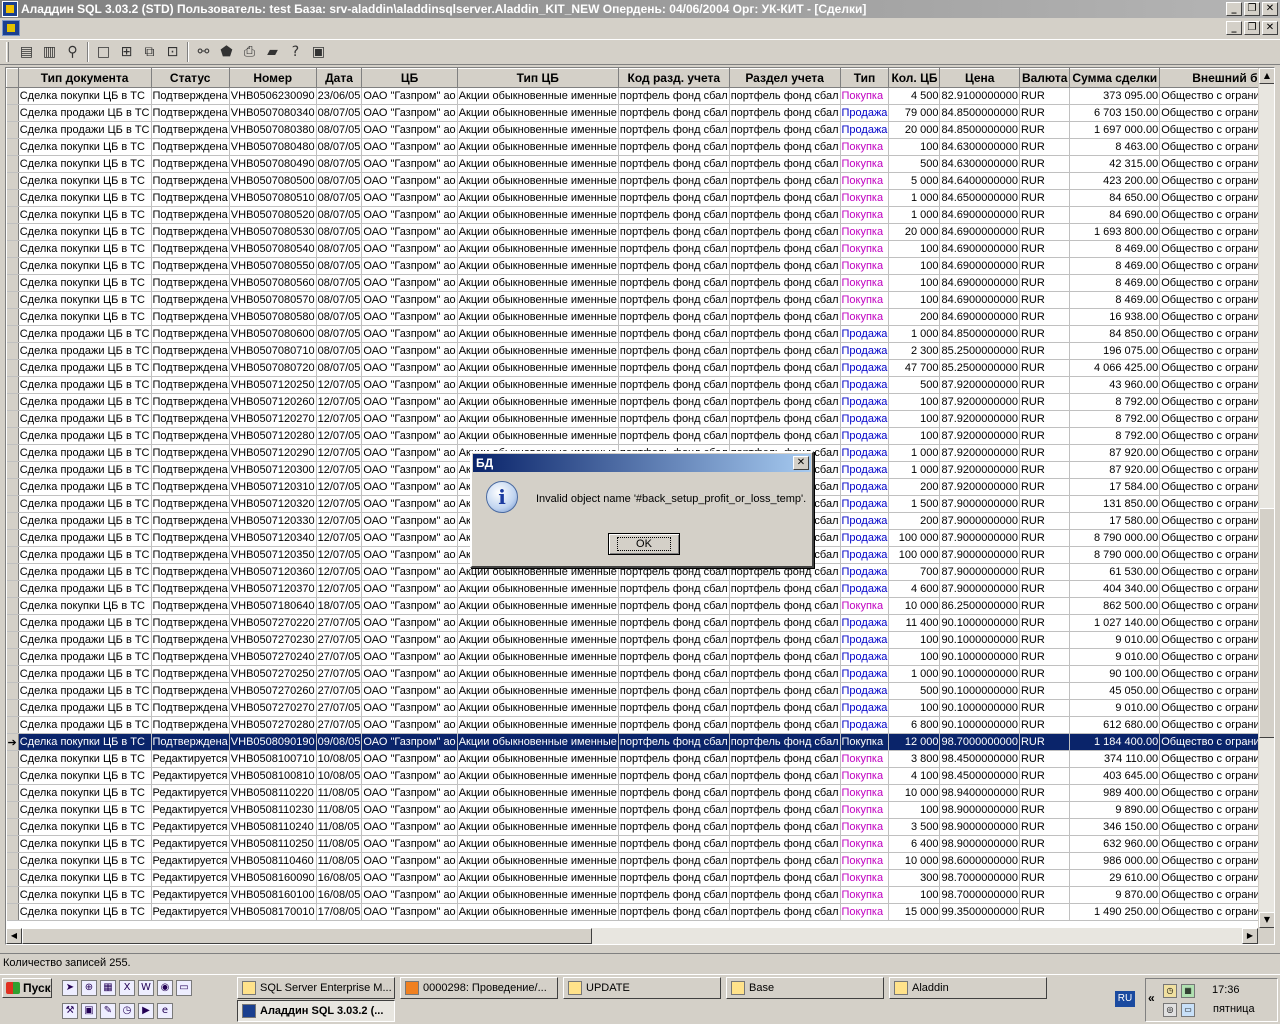 The width and height of the screenshot is (1280, 1024). I want to click on table-cell: VHB0507270260, so click(273, 691).